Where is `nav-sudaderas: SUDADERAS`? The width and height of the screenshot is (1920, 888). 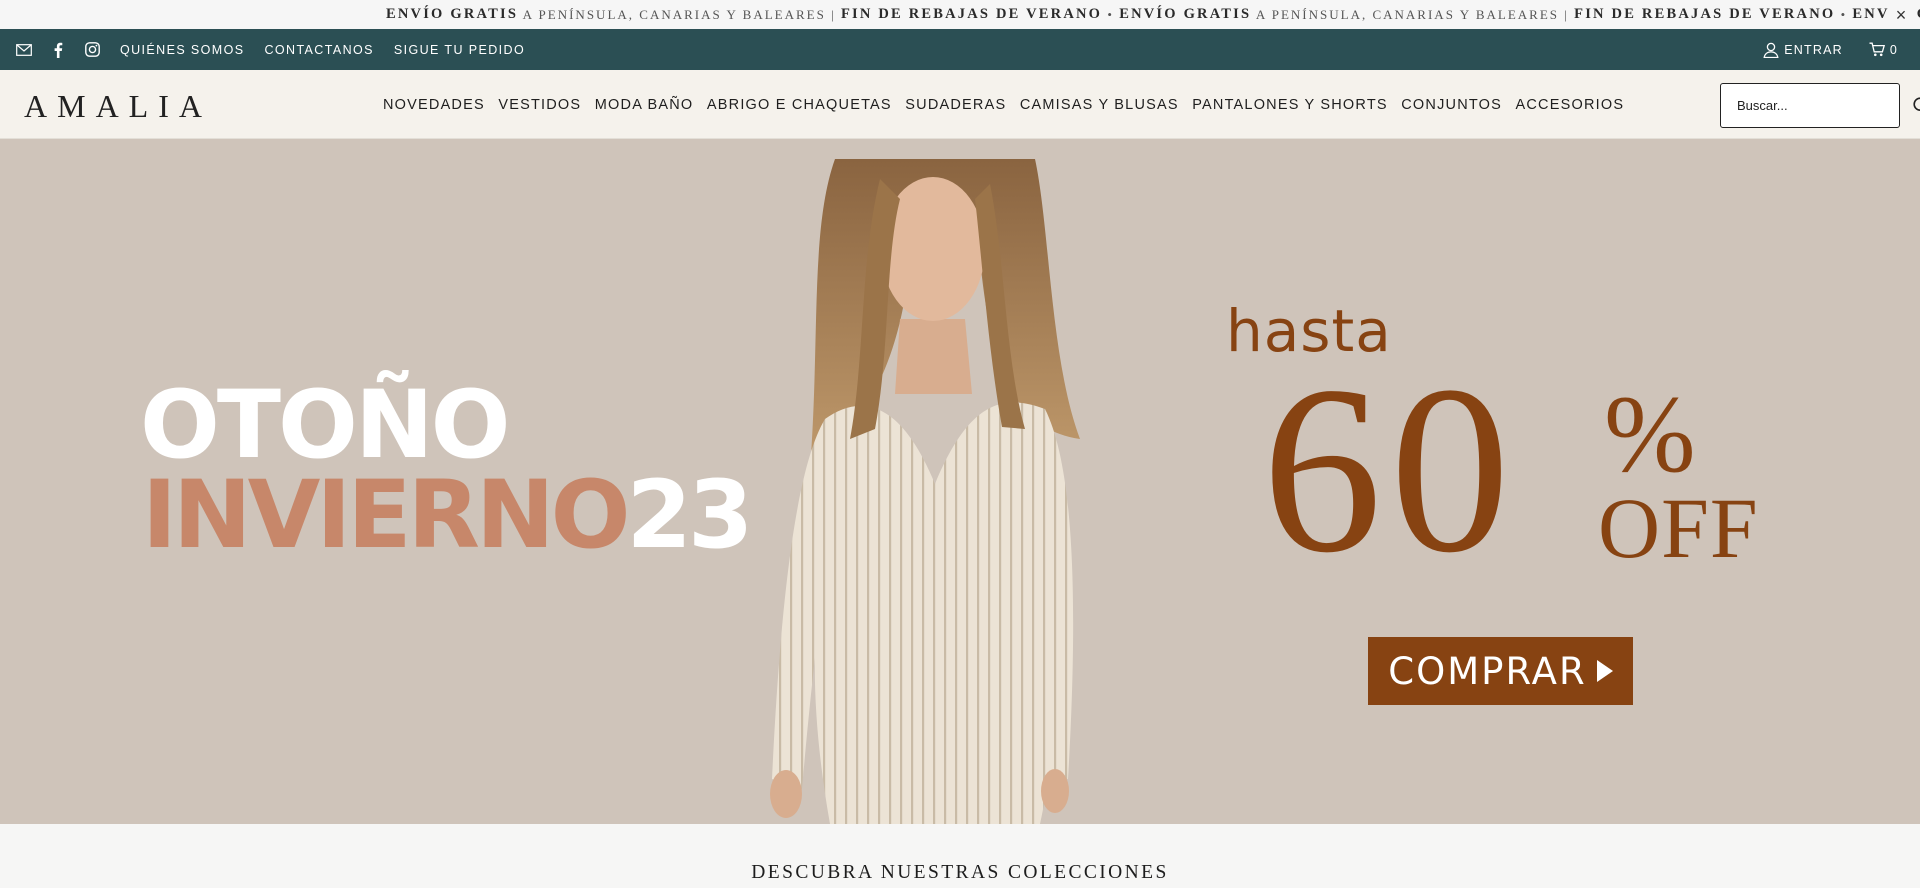 nav-sudaderas: SUDADERAS is located at coordinates (955, 105).